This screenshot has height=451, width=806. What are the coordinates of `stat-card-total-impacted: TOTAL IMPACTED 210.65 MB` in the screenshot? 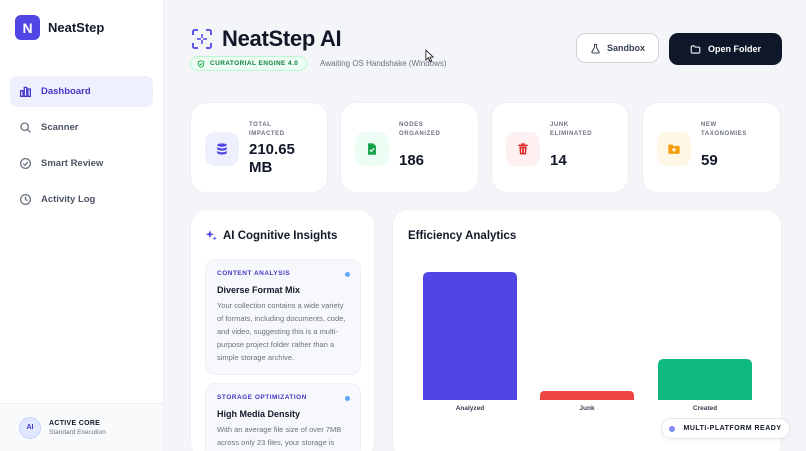 It's located at (259, 147).